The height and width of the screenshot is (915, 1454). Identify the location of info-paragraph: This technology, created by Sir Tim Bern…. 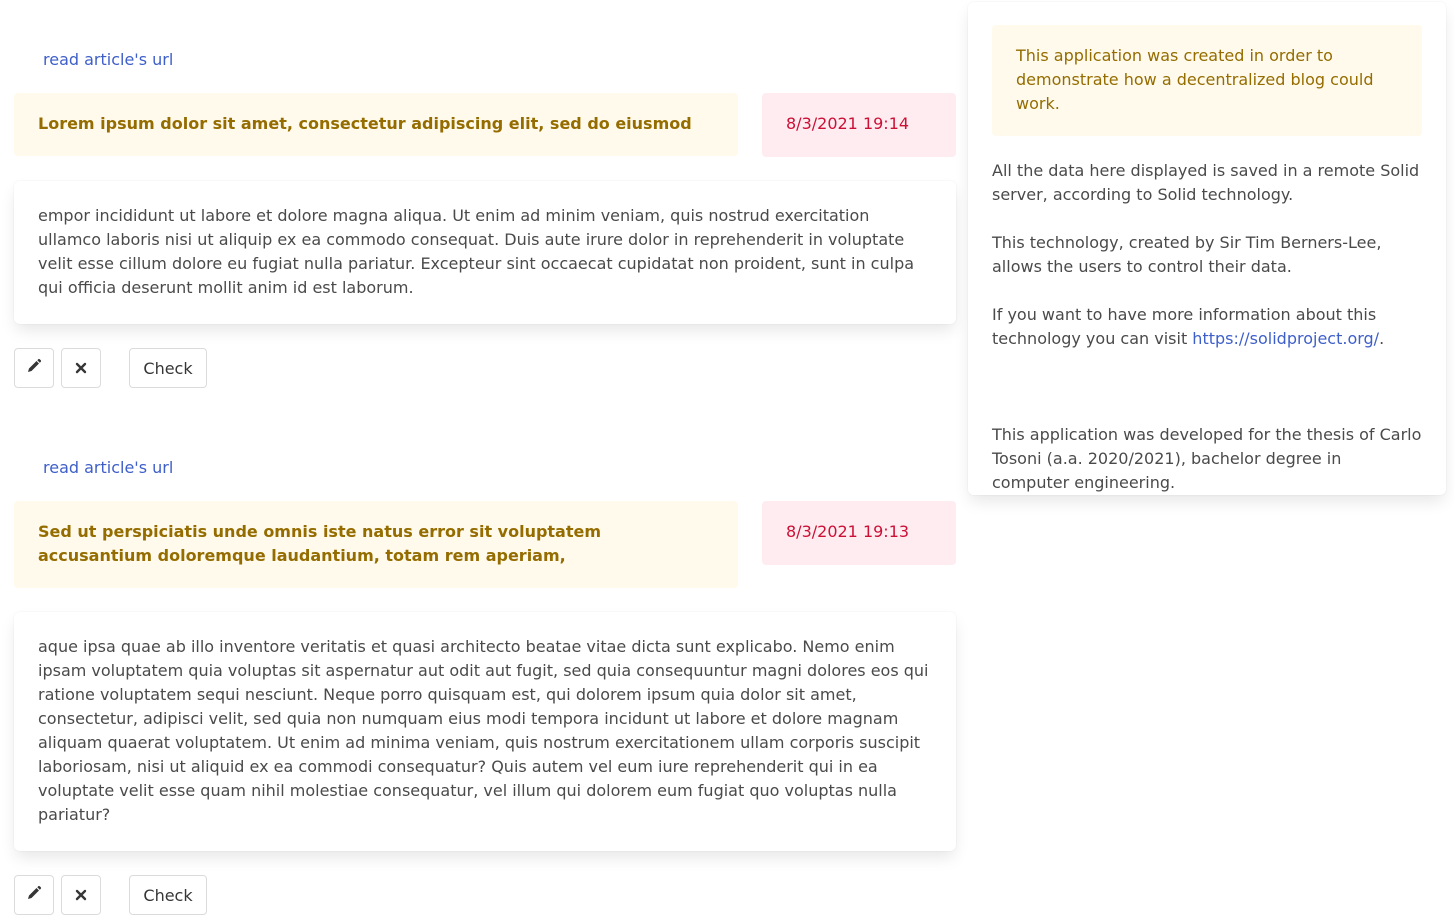
(1187, 254).